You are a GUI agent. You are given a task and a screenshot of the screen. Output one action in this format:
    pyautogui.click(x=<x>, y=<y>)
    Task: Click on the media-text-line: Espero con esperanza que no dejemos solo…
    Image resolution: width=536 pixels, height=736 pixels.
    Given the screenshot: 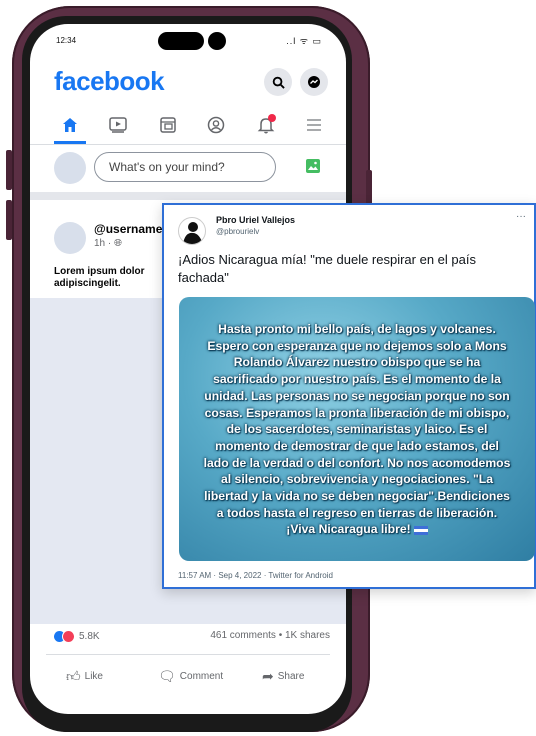 What is the action you would take?
    pyautogui.click(x=357, y=345)
    